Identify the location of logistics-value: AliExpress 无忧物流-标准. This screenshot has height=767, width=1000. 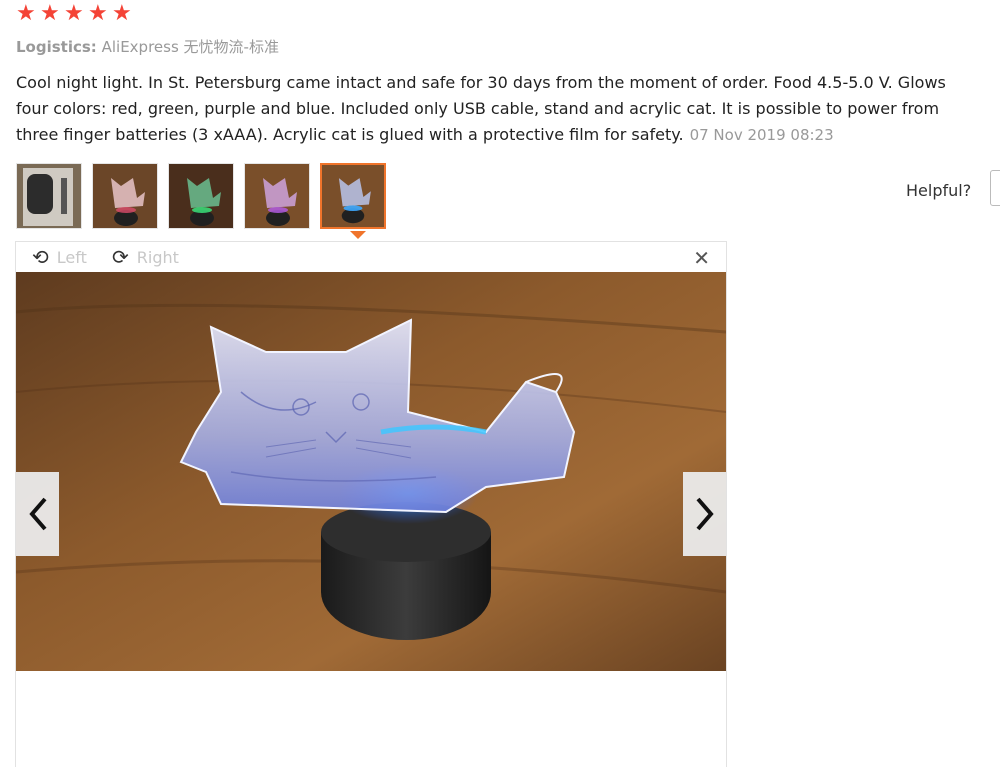
(190, 47).